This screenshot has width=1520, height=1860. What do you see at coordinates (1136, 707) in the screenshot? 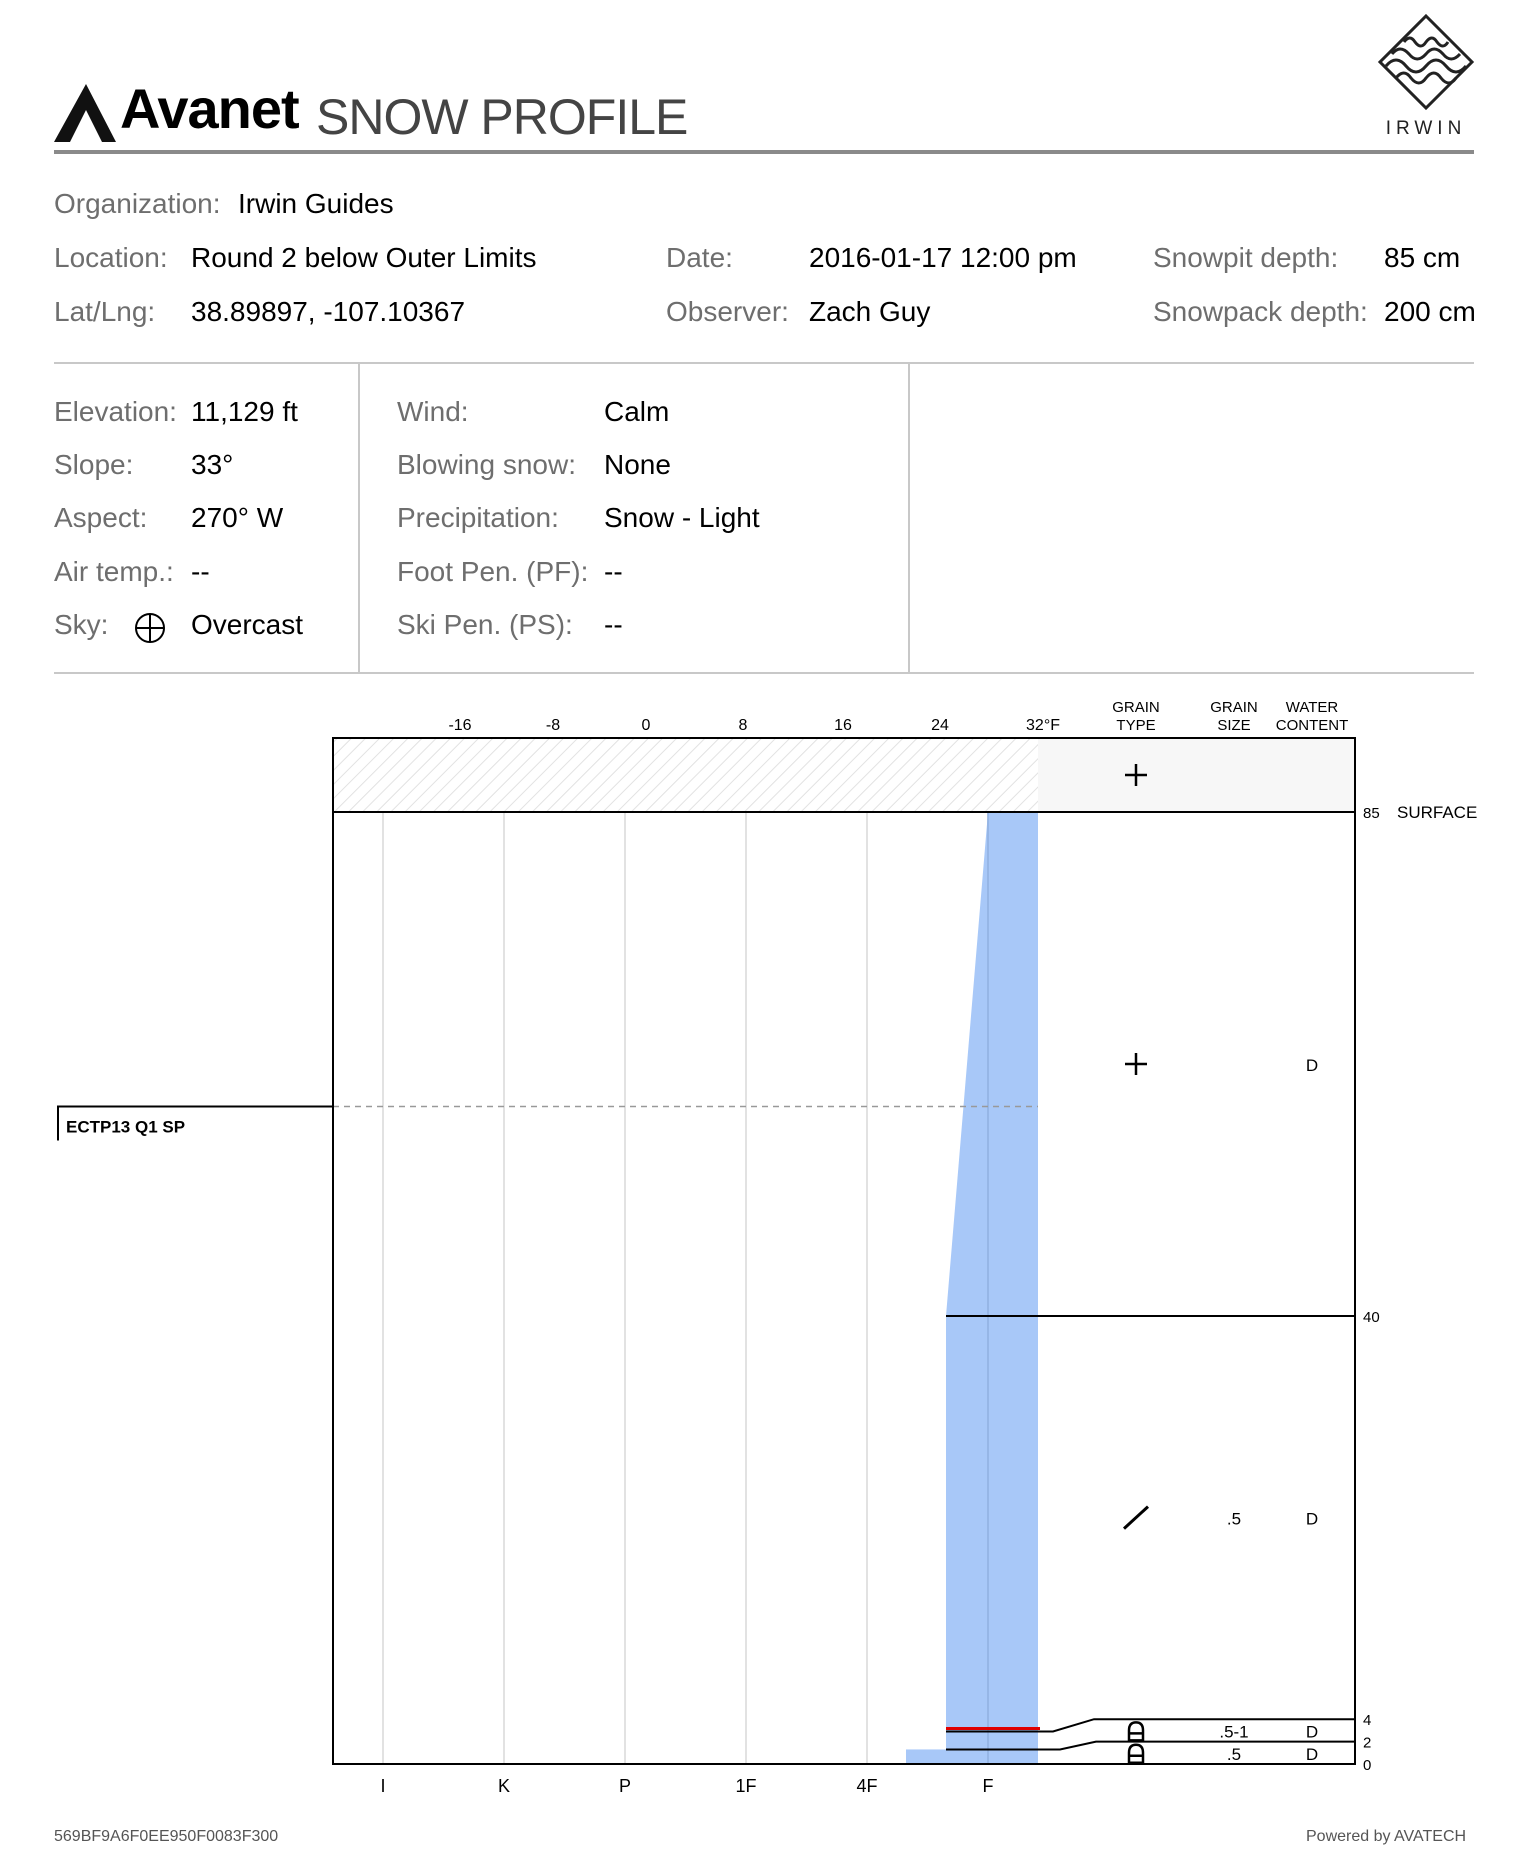
I see `grain-type-header: GRAIN` at bounding box center [1136, 707].